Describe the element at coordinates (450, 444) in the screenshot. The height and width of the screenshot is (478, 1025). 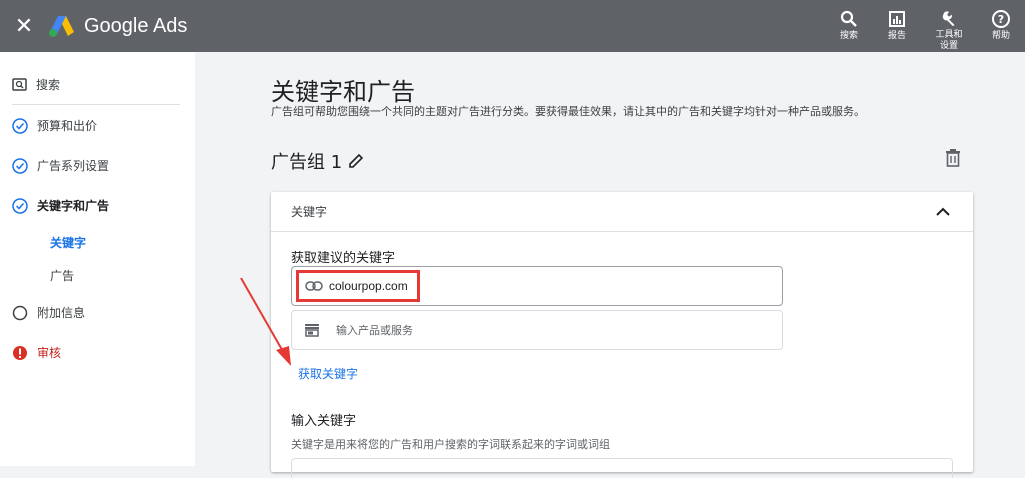
I see `enter-keywords-hint: 关键字是用来将您的广告和用户搜索的字词联系起来的字词或词组` at that location.